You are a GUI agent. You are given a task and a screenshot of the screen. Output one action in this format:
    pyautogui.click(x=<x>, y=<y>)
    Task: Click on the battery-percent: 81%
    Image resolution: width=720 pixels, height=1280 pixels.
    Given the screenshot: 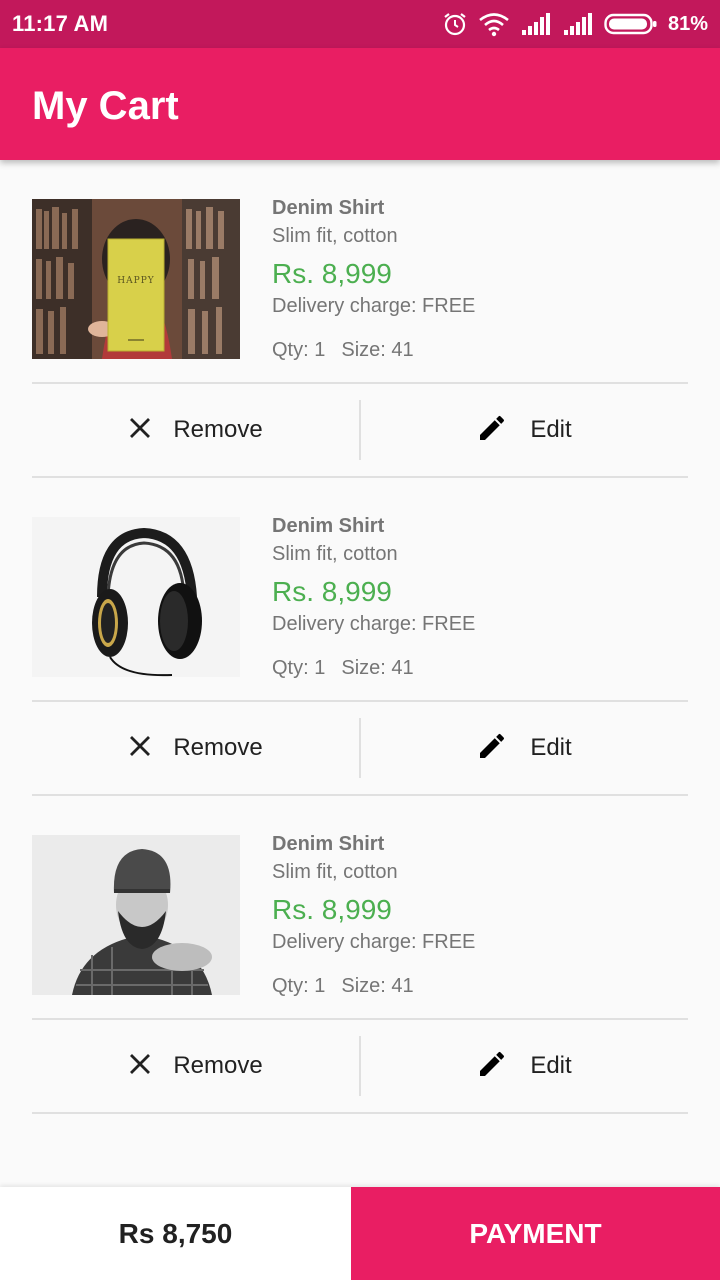 What is the action you would take?
    pyautogui.click(x=687, y=23)
    